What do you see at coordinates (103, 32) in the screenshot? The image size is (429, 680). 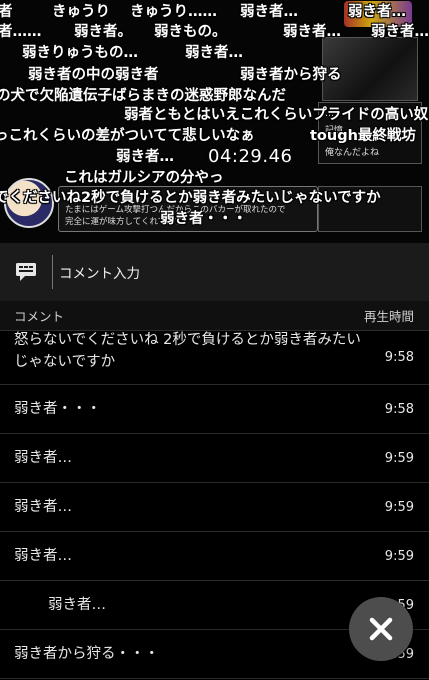 I see `overlay-comment: 弱き者。` at bounding box center [103, 32].